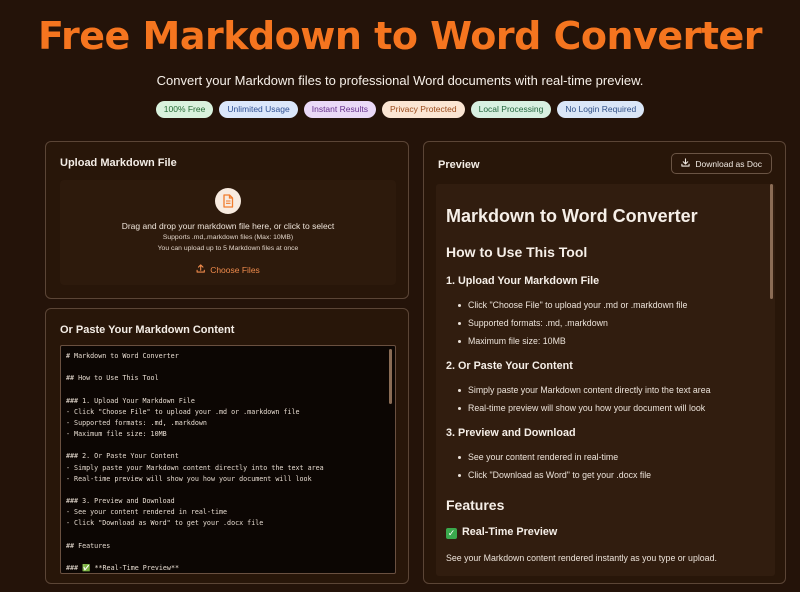  I want to click on preview-heading-features: Features, so click(475, 505).